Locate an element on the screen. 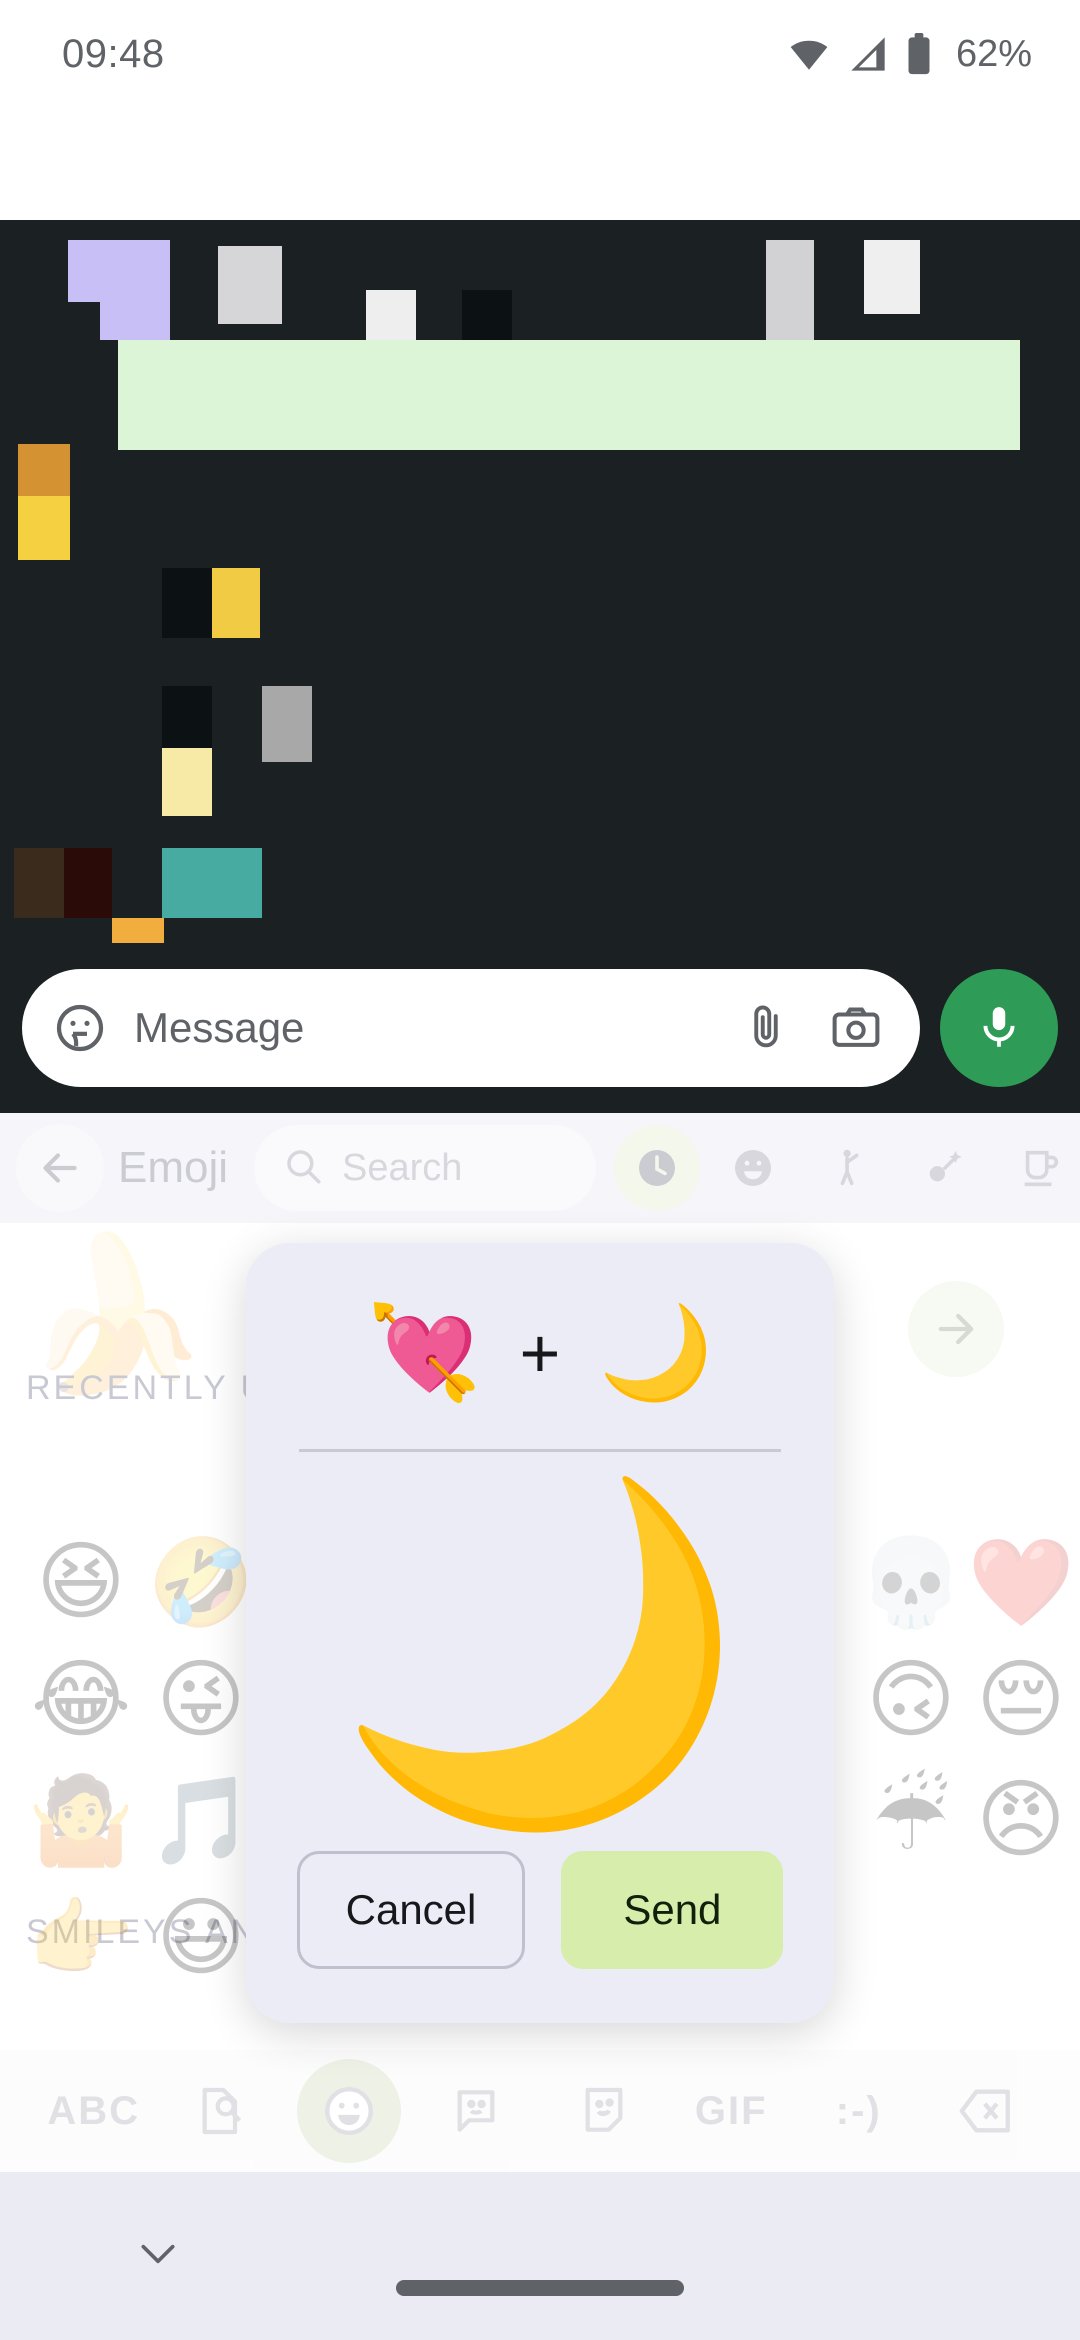 The image size is (1080, 2340). emoji-cell-backhand-index-pointing-right: 👉 is located at coordinates (81, 1938).